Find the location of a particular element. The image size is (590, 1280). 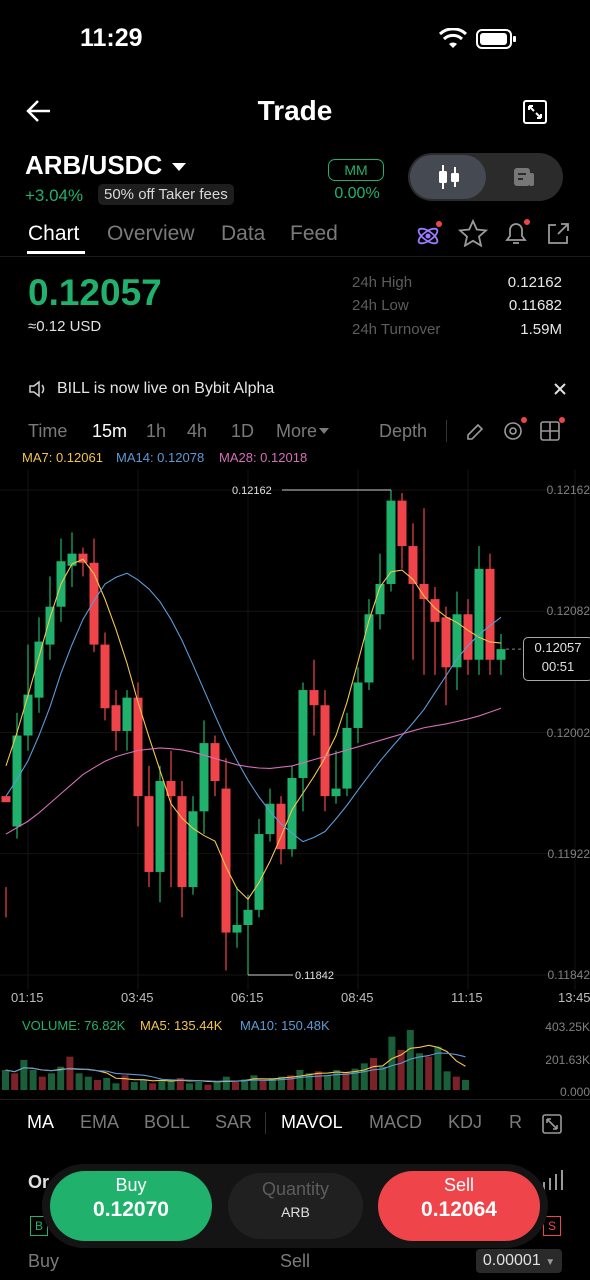

y-tick-label: 0.12082 is located at coordinates (568, 611).